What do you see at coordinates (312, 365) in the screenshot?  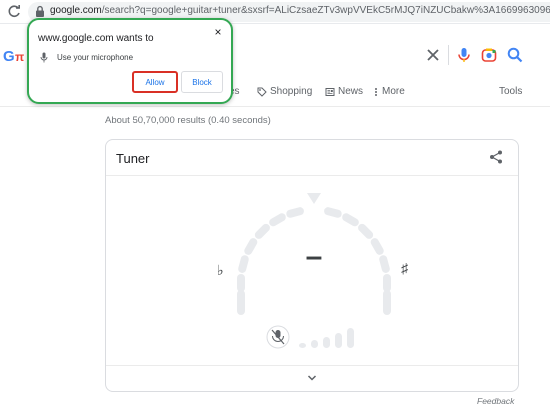 I see `card-divider` at bounding box center [312, 365].